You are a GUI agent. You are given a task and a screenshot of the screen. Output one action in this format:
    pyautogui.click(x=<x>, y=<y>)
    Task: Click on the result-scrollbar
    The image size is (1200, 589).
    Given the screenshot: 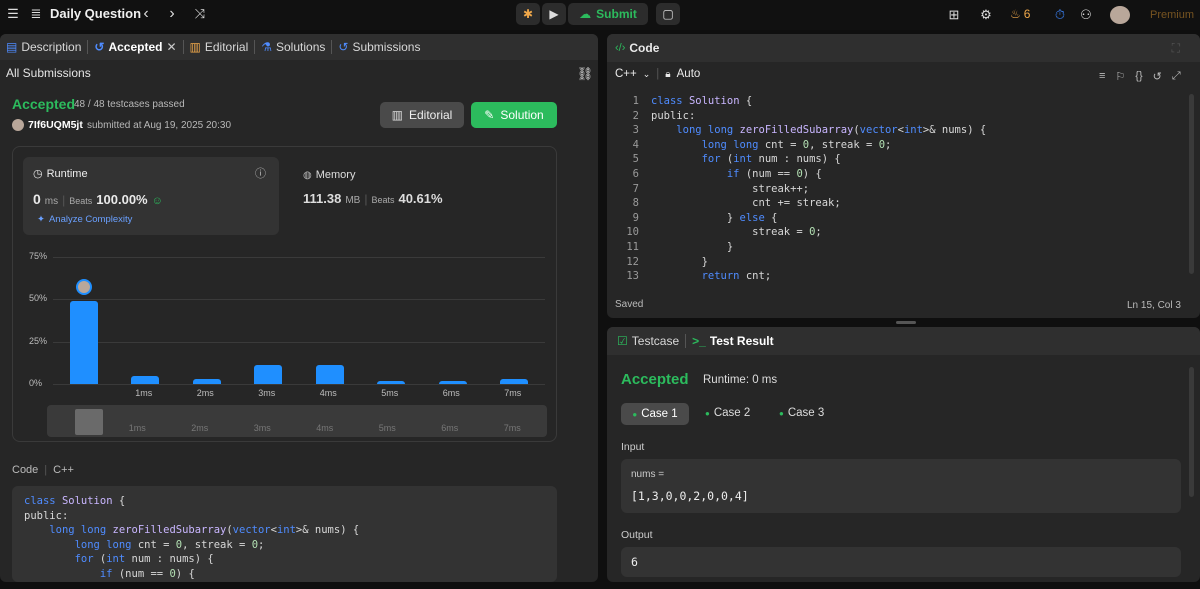 What is the action you would take?
    pyautogui.click(x=1191, y=432)
    